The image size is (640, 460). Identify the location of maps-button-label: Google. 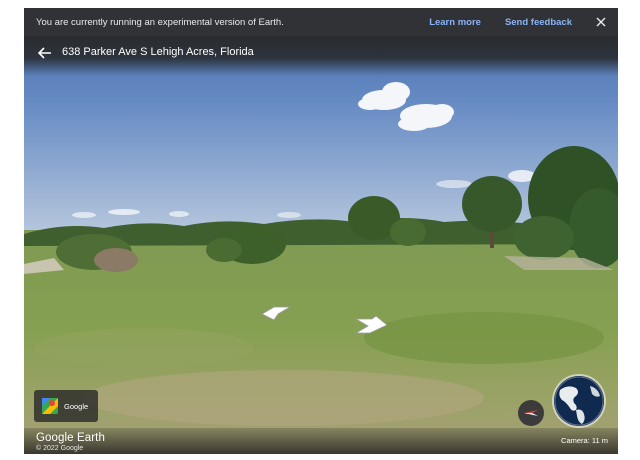
(76, 406).